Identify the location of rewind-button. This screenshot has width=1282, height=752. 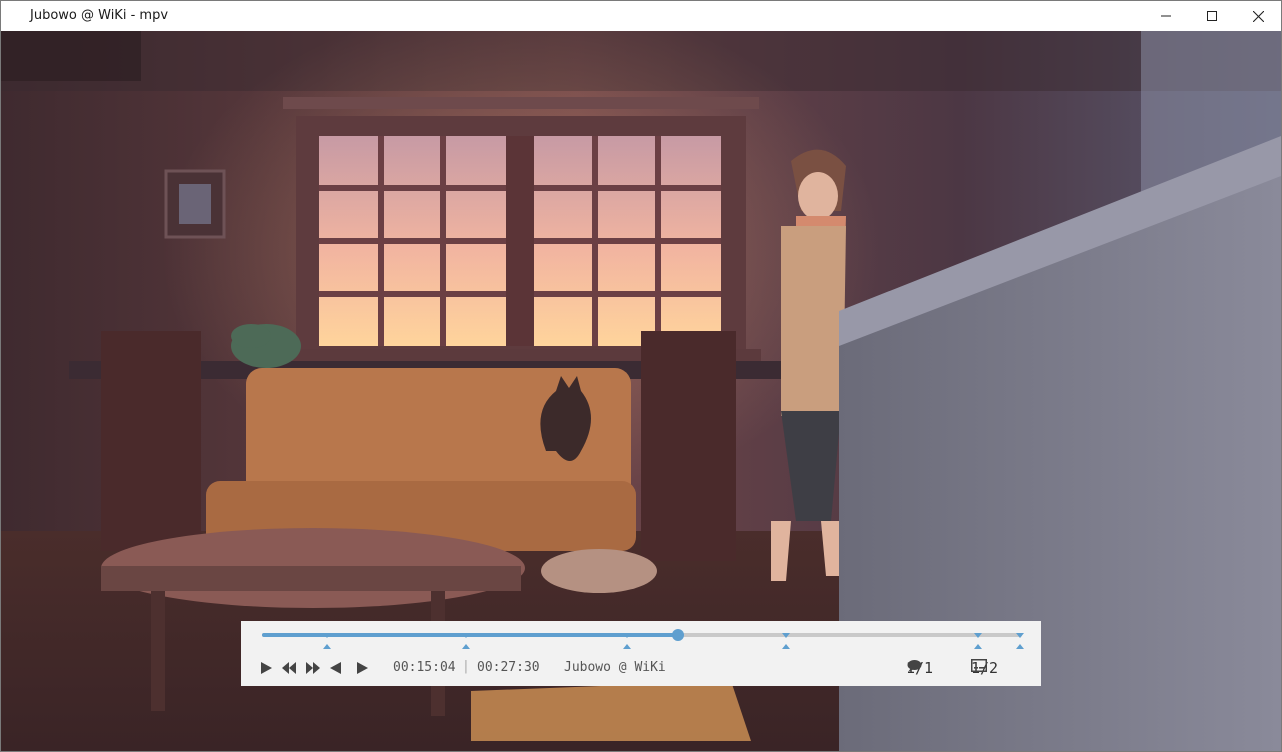
(289, 669).